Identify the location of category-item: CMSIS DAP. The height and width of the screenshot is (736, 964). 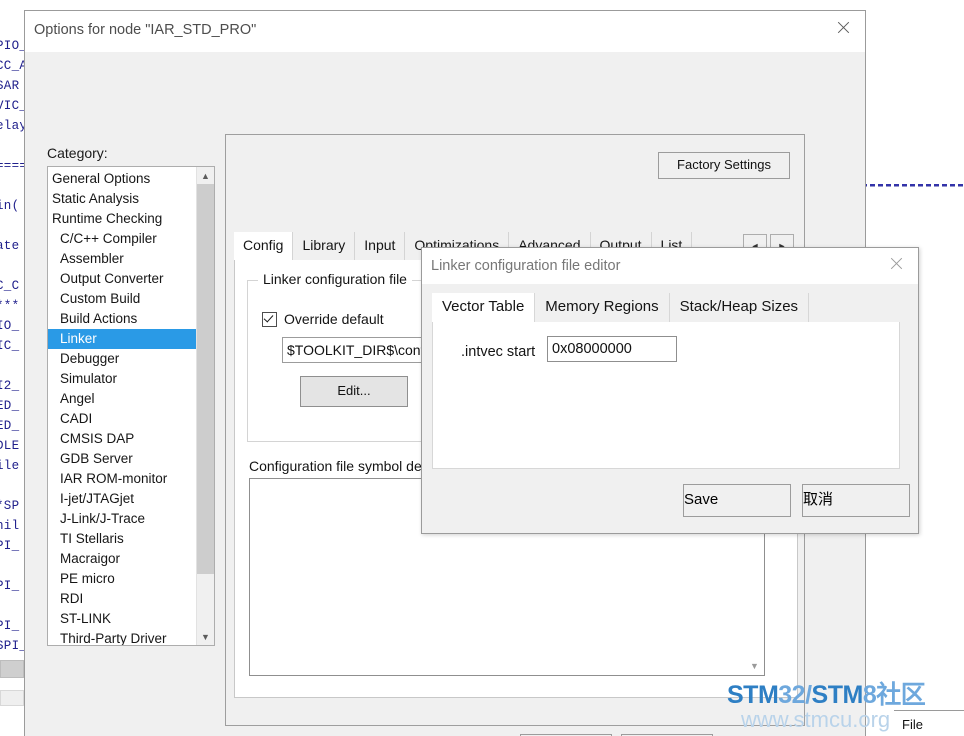
(122, 439).